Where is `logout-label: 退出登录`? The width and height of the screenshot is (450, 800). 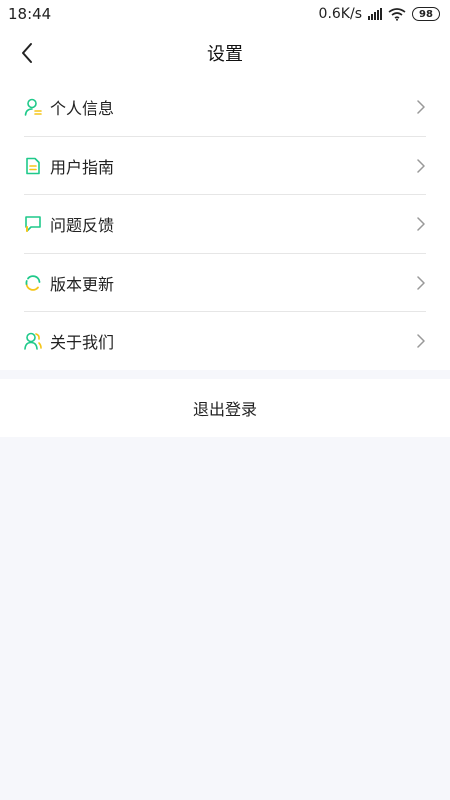
logout-label: 退出登录 is located at coordinates (224, 409).